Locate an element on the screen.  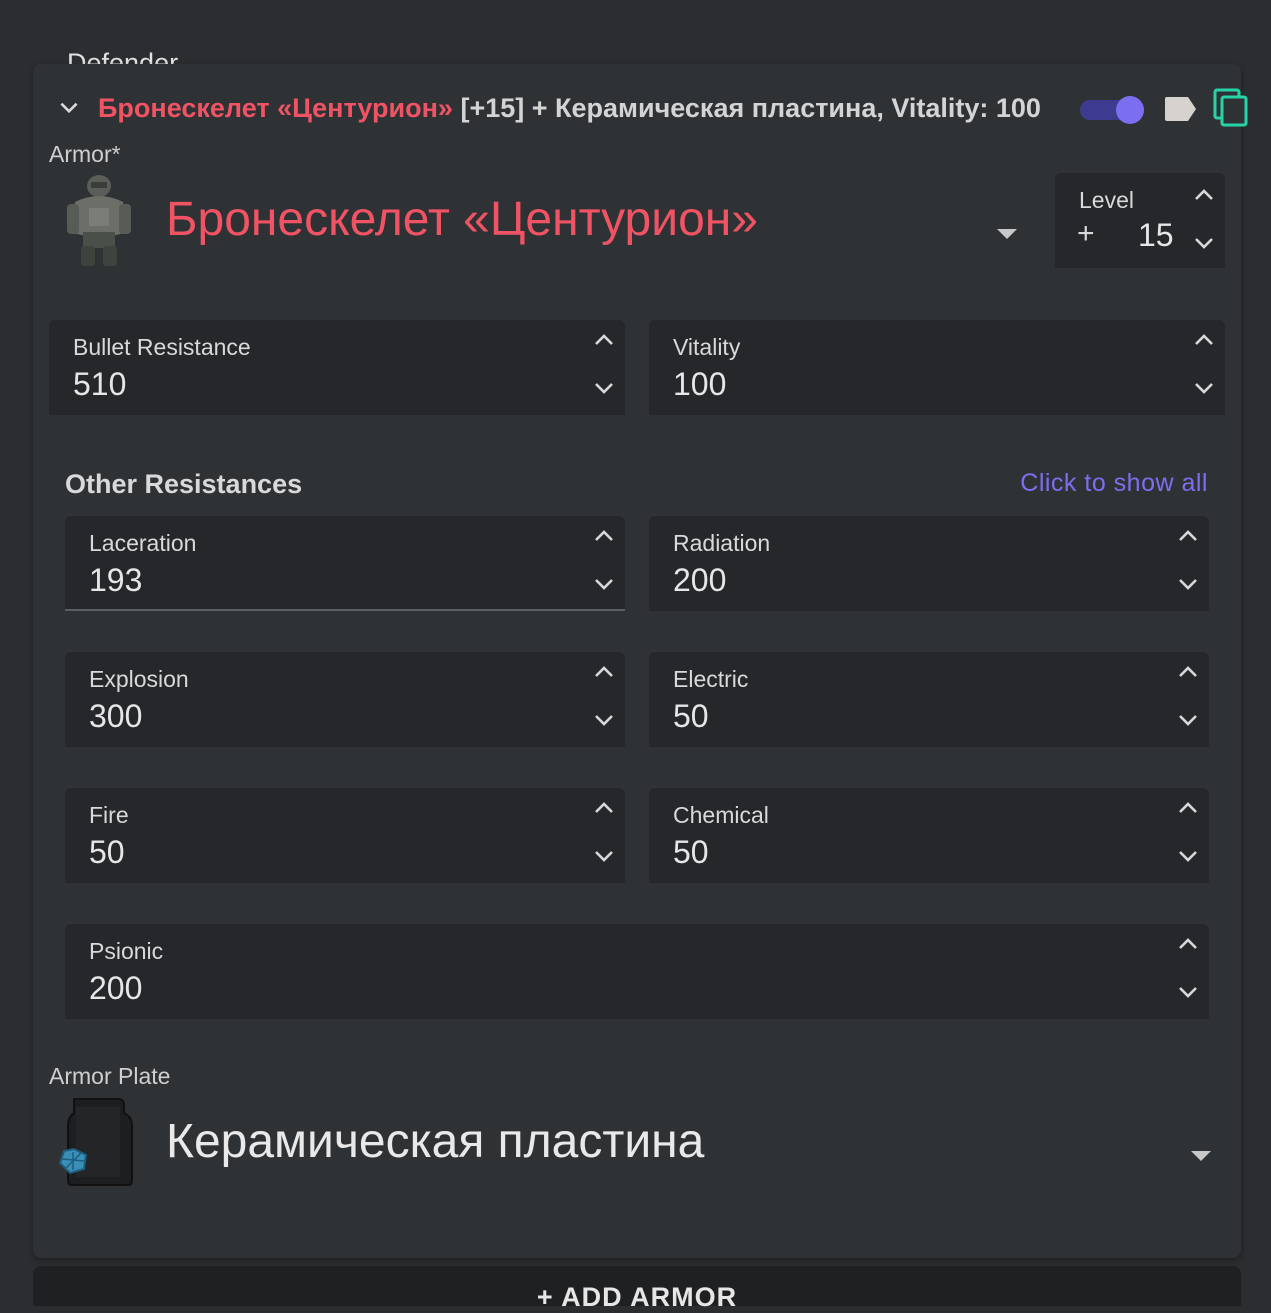
armor-select-value: Бронескелет «Центурион» is located at coordinates (462, 219).